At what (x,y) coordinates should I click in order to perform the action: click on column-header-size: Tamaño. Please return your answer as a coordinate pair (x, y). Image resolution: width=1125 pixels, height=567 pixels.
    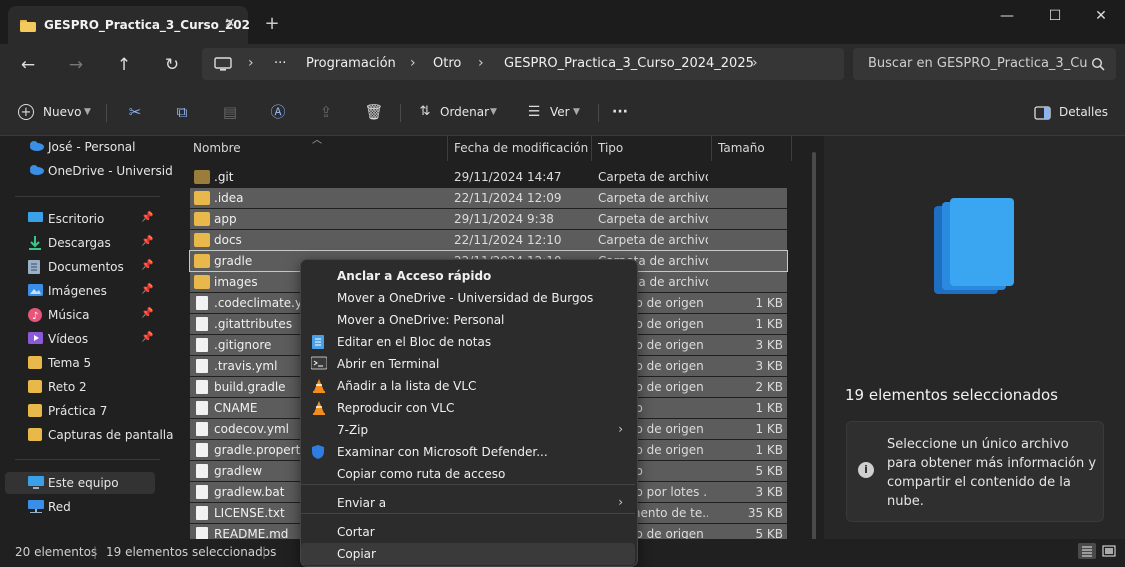
    Looking at the image, I should click on (741, 148).